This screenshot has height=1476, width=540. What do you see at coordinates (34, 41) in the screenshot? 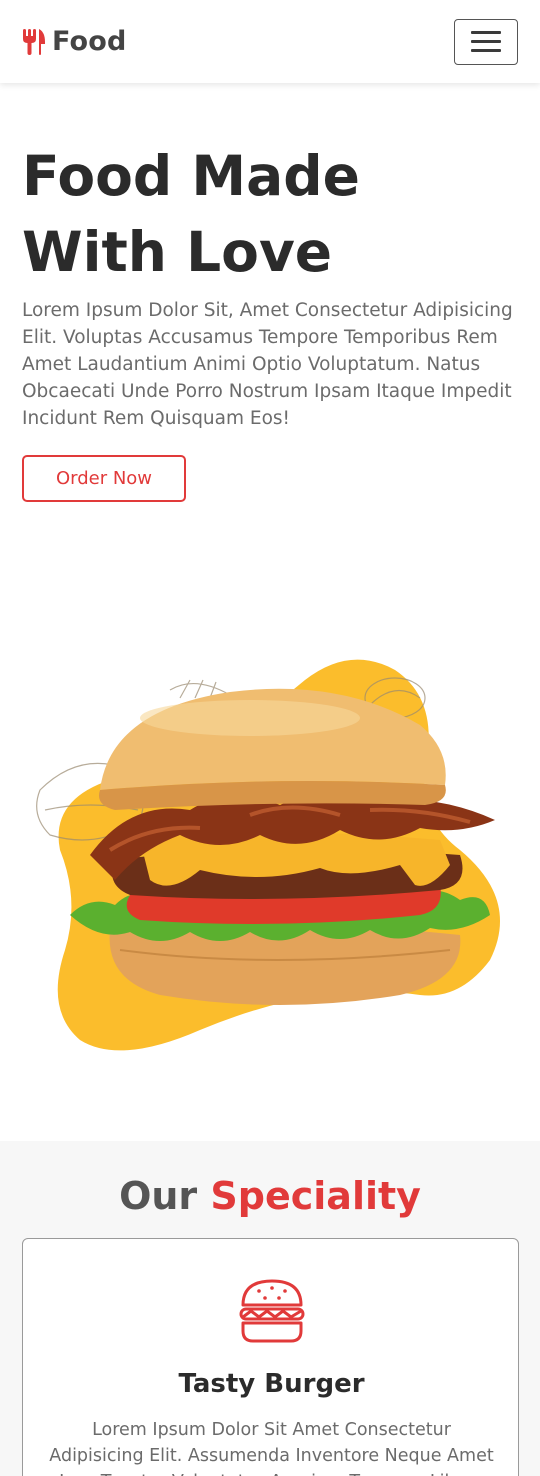
I see `utensils-icon` at bounding box center [34, 41].